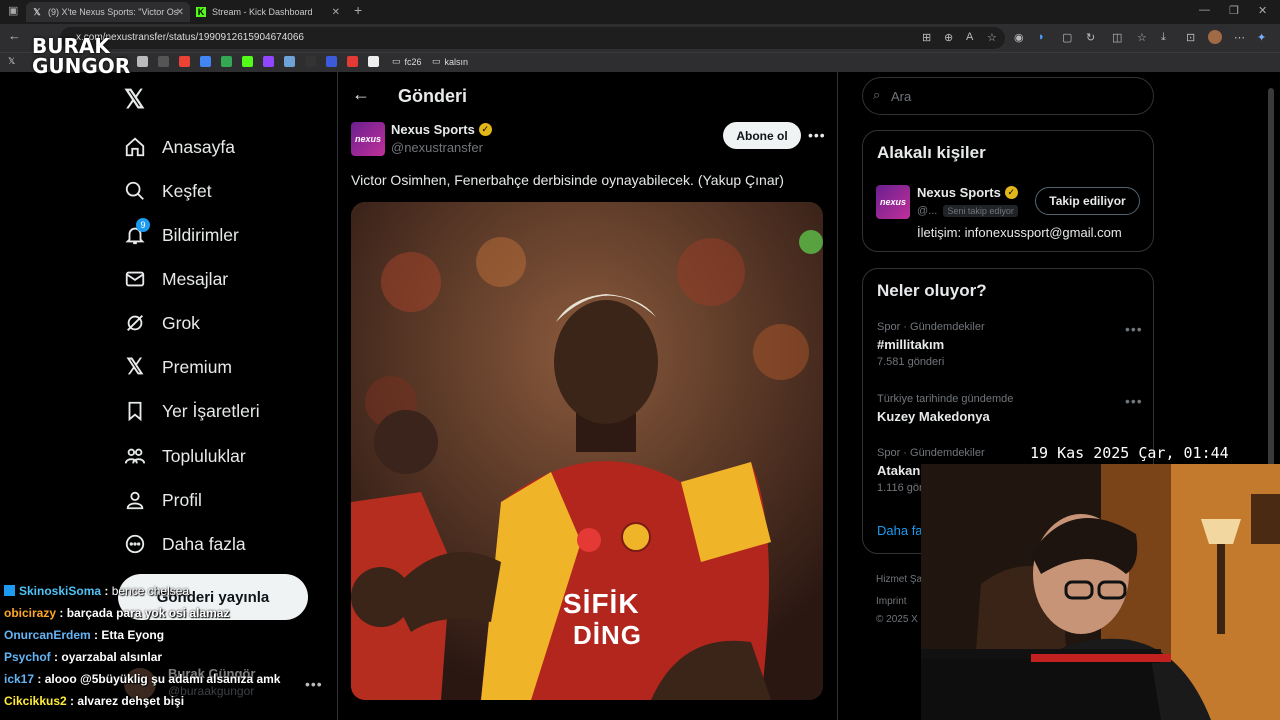 This screenshot has width=1280, height=720. What do you see at coordinates (182, 499) in the screenshot?
I see `nav-label: Profil` at bounding box center [182, 499].